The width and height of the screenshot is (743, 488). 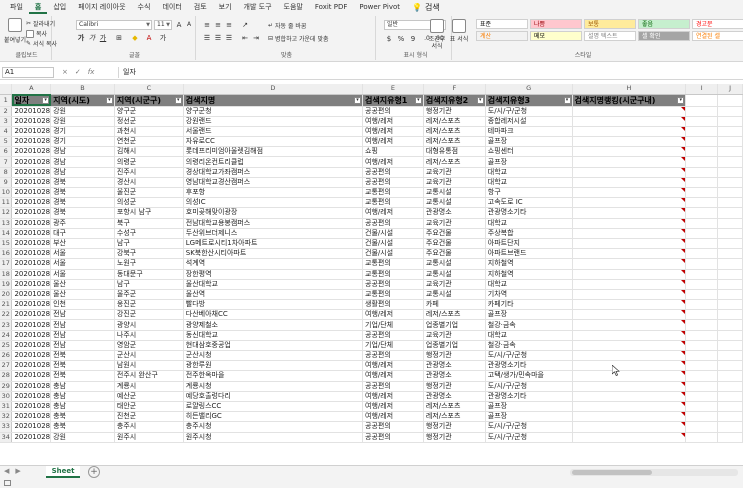 I want to click on grid-cell: 경북, so click(x=82, y=193).